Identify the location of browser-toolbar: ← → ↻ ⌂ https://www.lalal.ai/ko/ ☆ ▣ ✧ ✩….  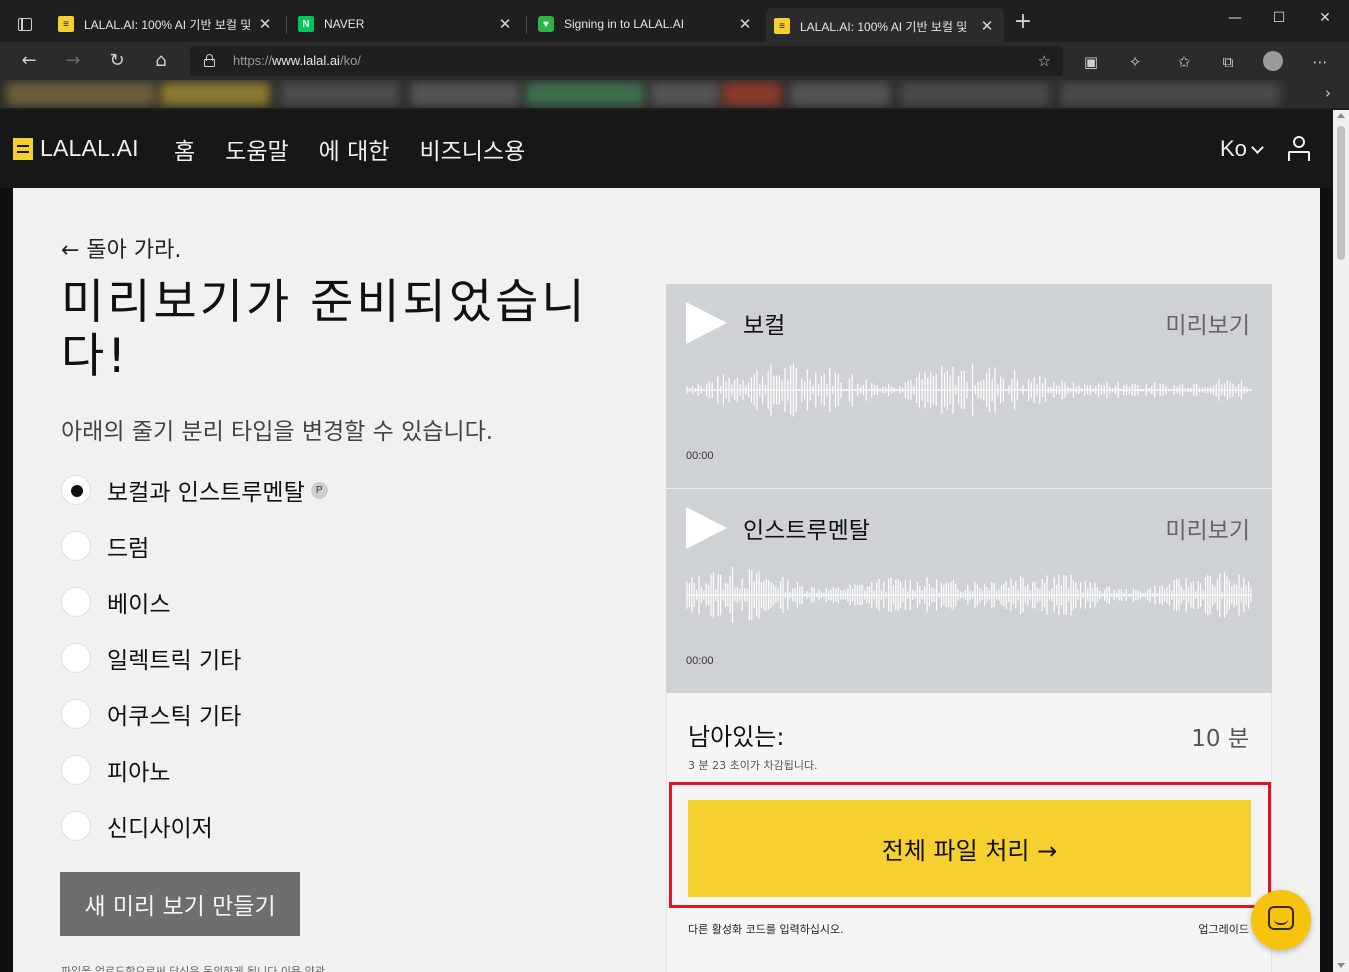
(674, 61).